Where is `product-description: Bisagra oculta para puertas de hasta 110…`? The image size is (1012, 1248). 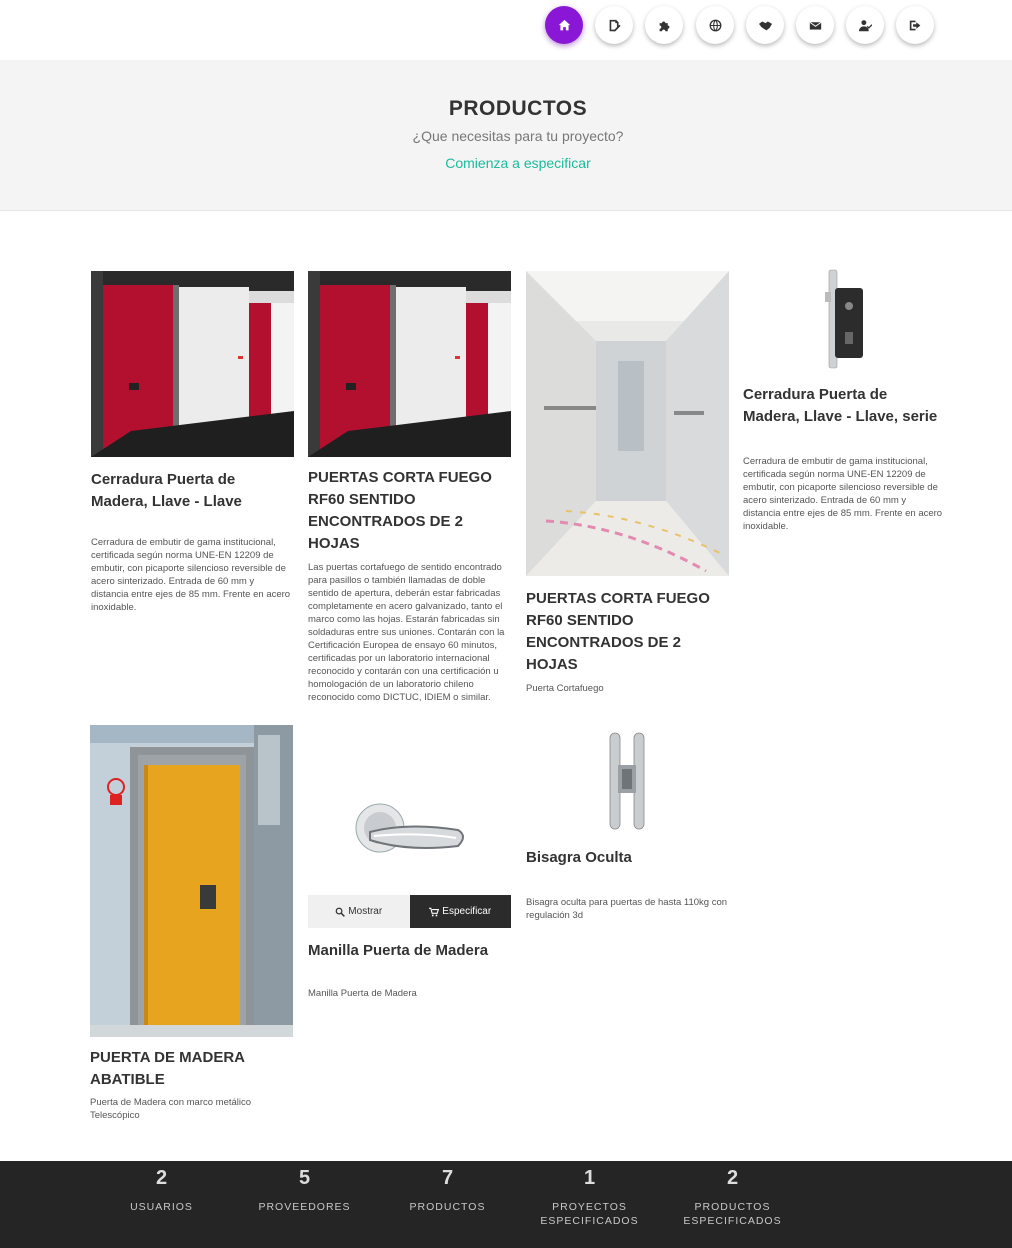
product-description: Bisagra oculta para puertas de hasta 110… is located at coordinates (627, 909).